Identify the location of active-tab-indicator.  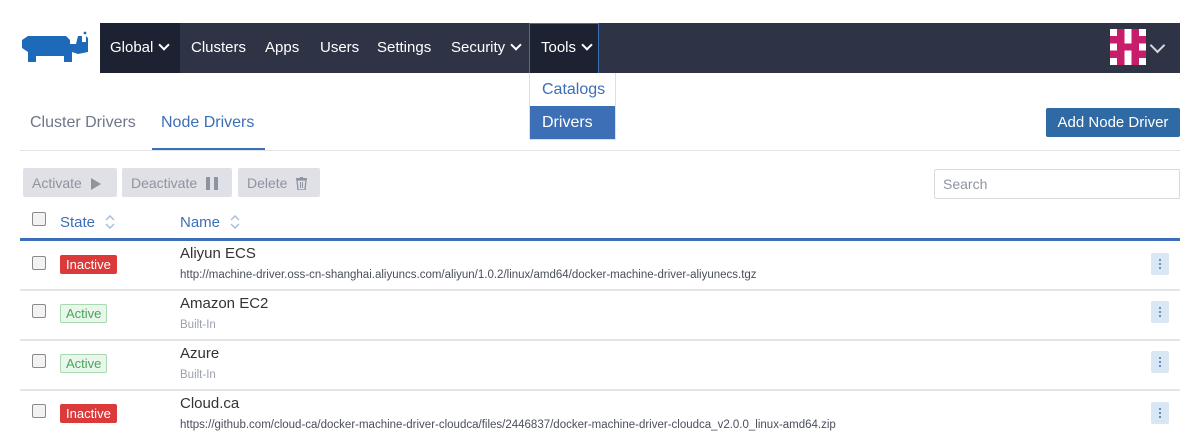
(208, 149).